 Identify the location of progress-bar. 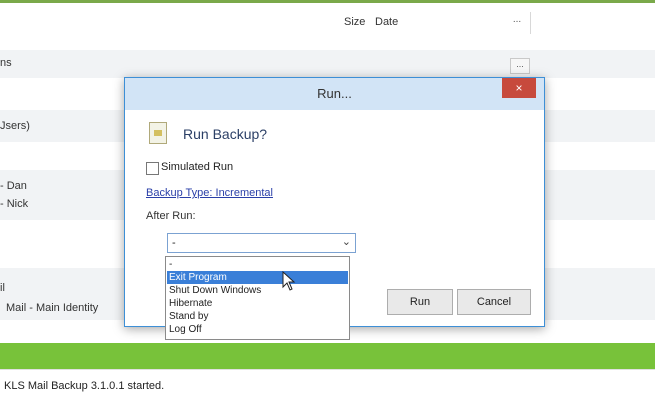
(327, 356).